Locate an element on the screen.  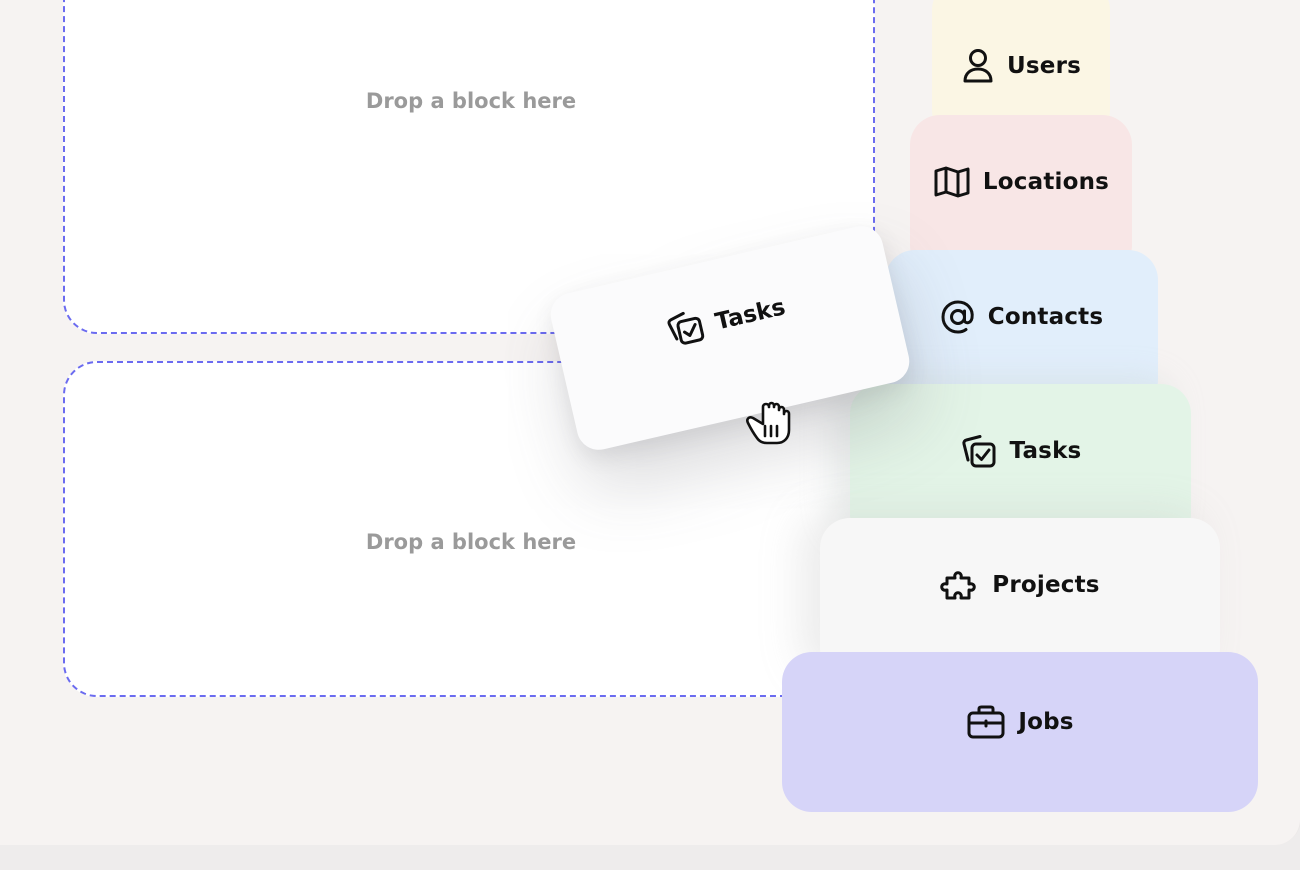
block-label: Jobs is located at coordinates (1046, 722).